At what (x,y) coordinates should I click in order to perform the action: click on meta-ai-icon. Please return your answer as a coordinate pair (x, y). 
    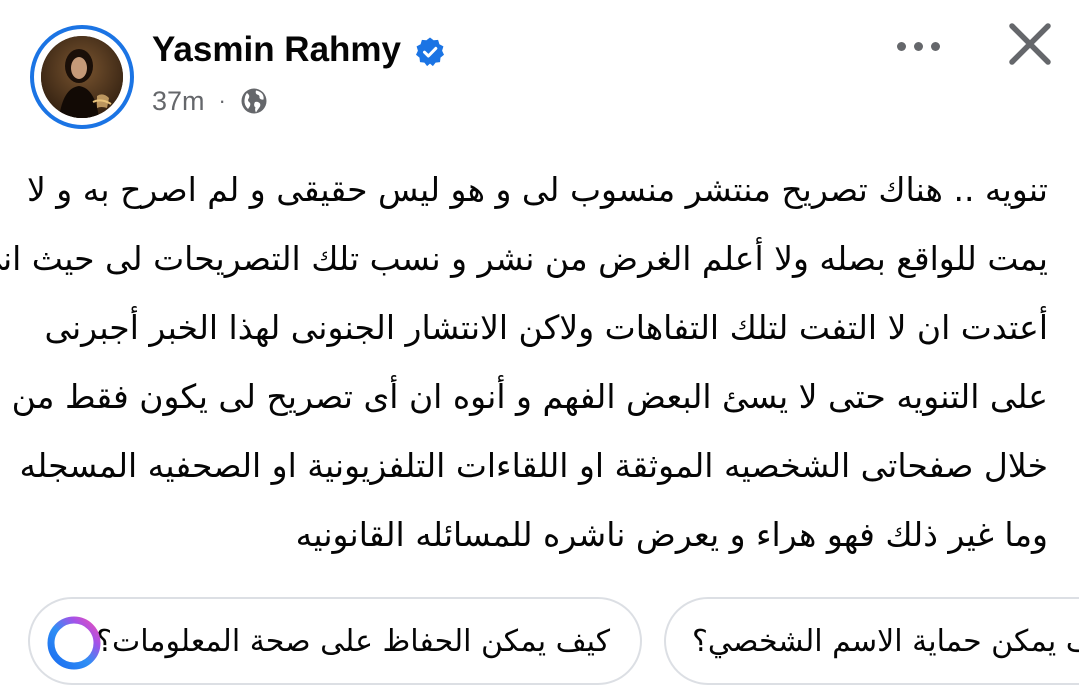
    Looking at the image, I should click on (74, 643).